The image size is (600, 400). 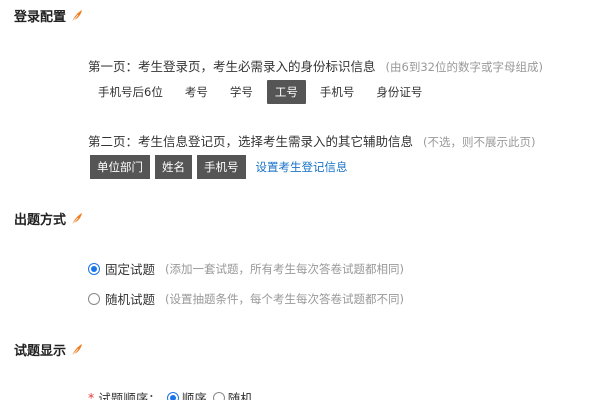 What do you see at coordinates (40, 351) in the screenshot?
I see `section-title-text: 试题显示` at bounding box center [40, 351].